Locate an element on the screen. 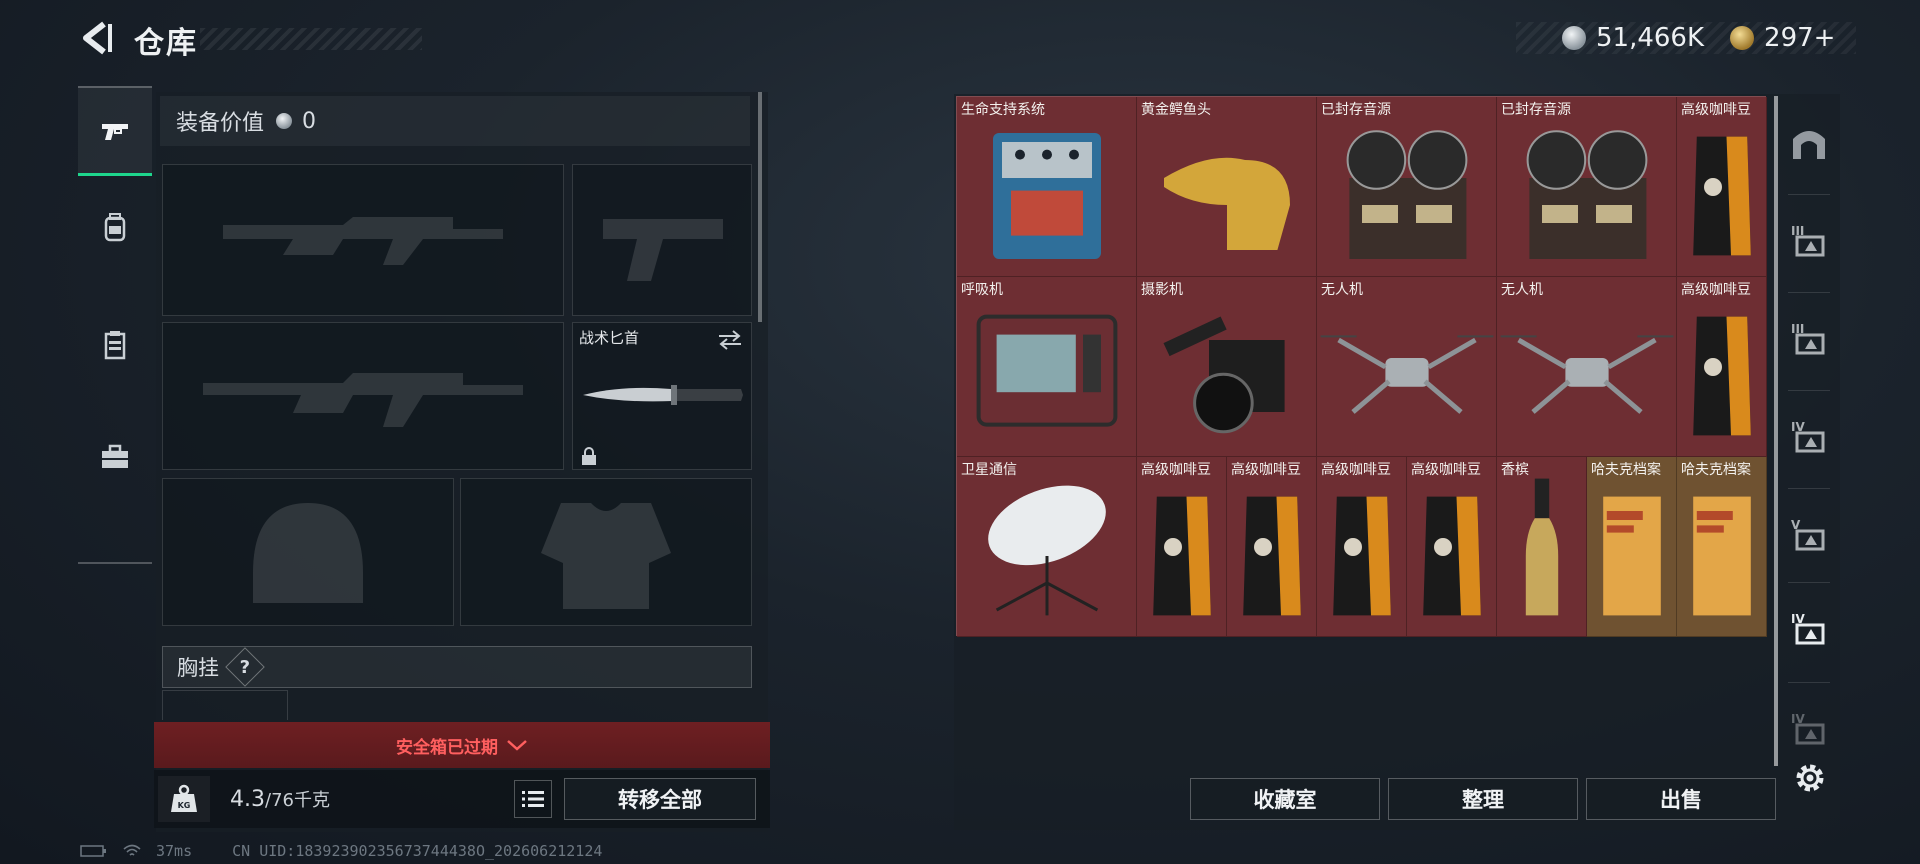 The image size is (1920, 864). stash-page-rail: III III IV V IV IV is located at coordinates (1809, 434).